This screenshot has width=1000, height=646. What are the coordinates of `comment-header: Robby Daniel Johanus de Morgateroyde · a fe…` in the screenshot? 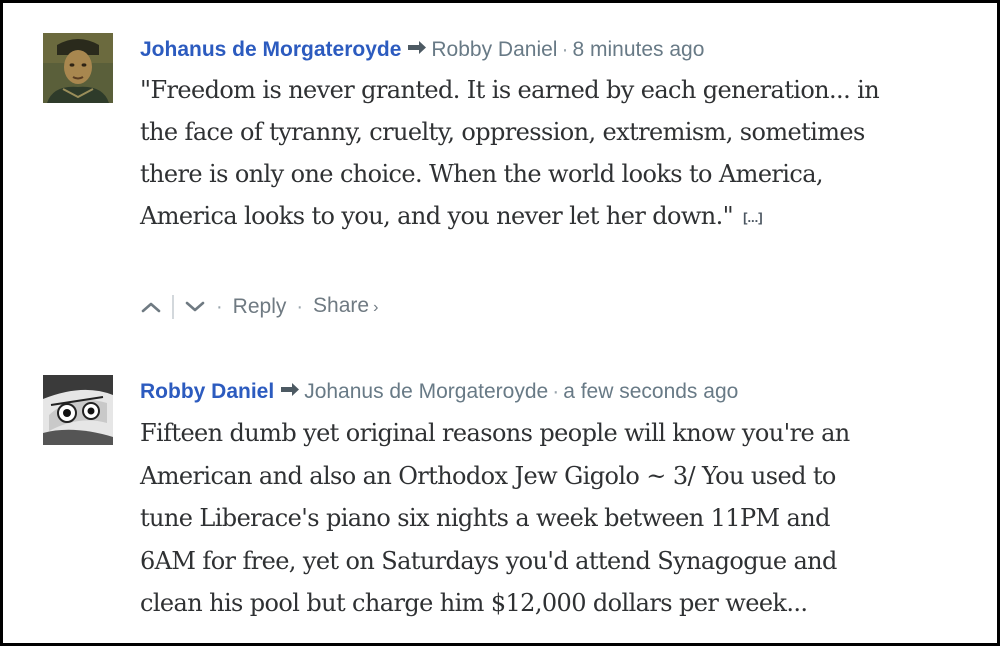 It's located at (563, 392).